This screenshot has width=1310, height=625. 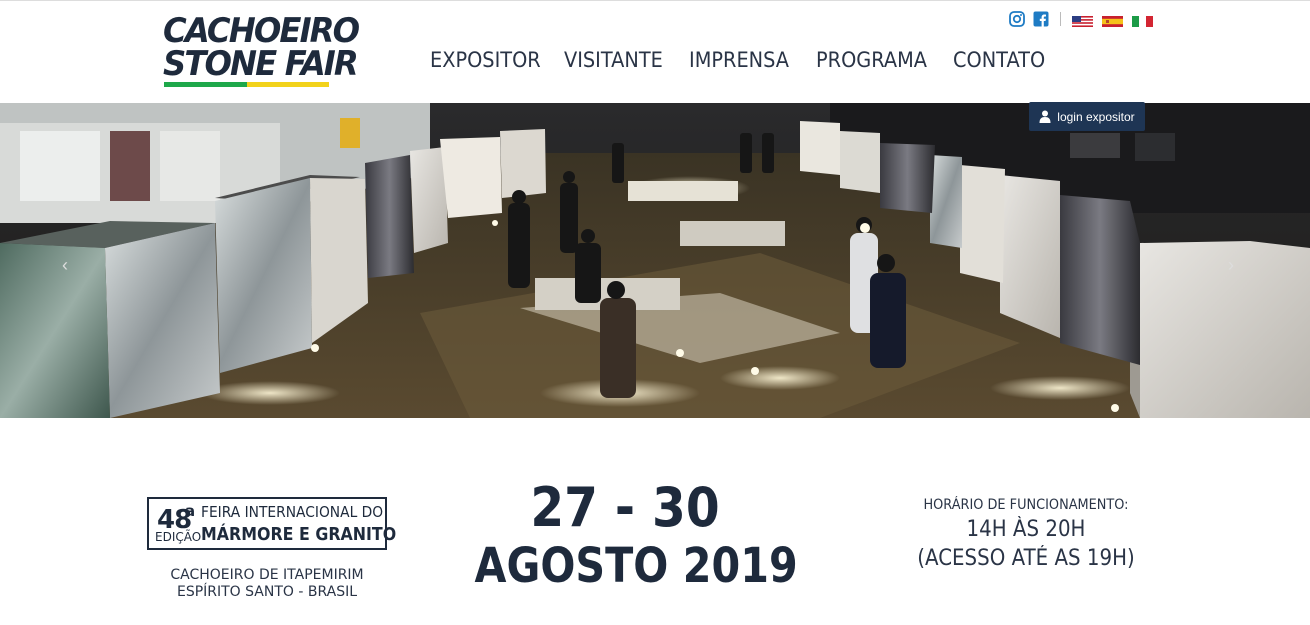 What do you see at coordinates (636, 566) in the screenshot?
I see `event-month-year: AGOSTO 2019` at bounding box center [636, 566].